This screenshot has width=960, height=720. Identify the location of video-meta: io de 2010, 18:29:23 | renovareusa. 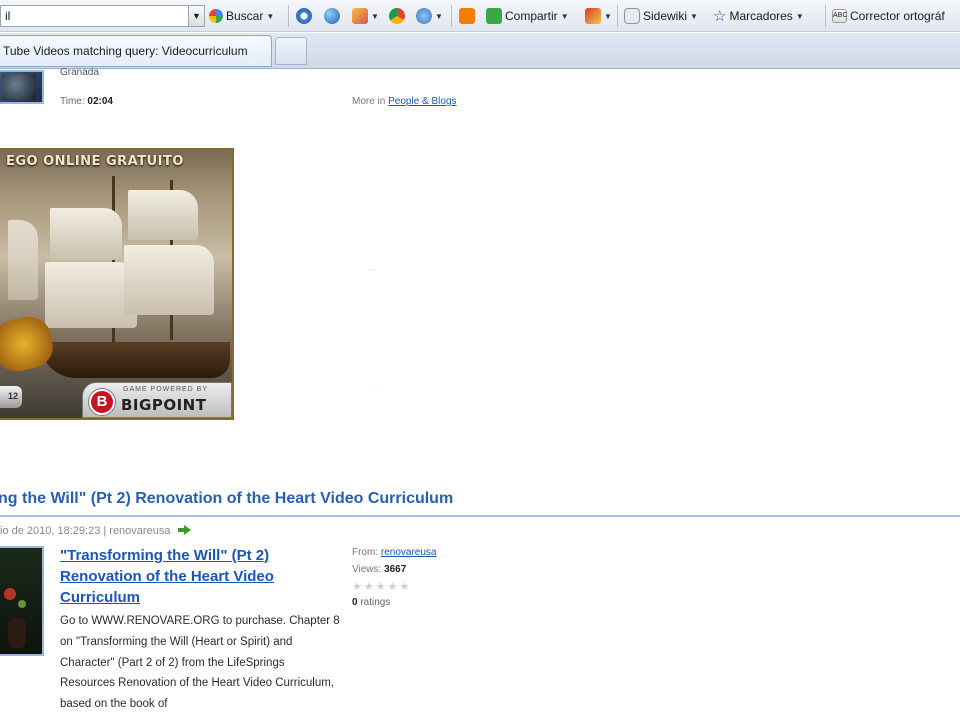
(95, 530).